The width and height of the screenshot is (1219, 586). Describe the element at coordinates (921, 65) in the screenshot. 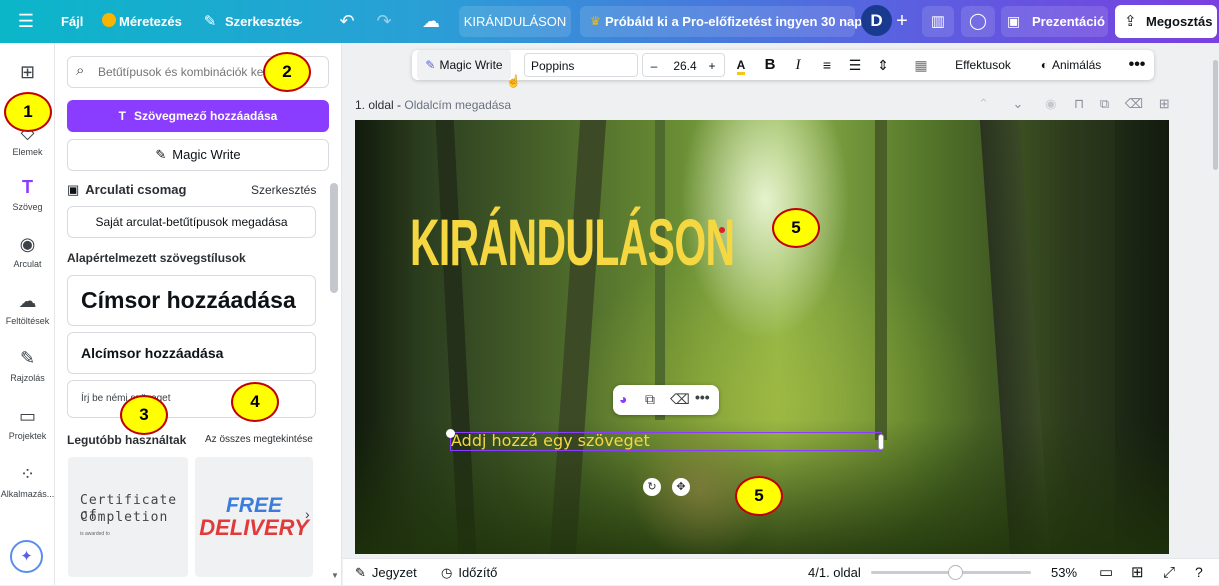

I see `transparency-icon: ▦` at that location.